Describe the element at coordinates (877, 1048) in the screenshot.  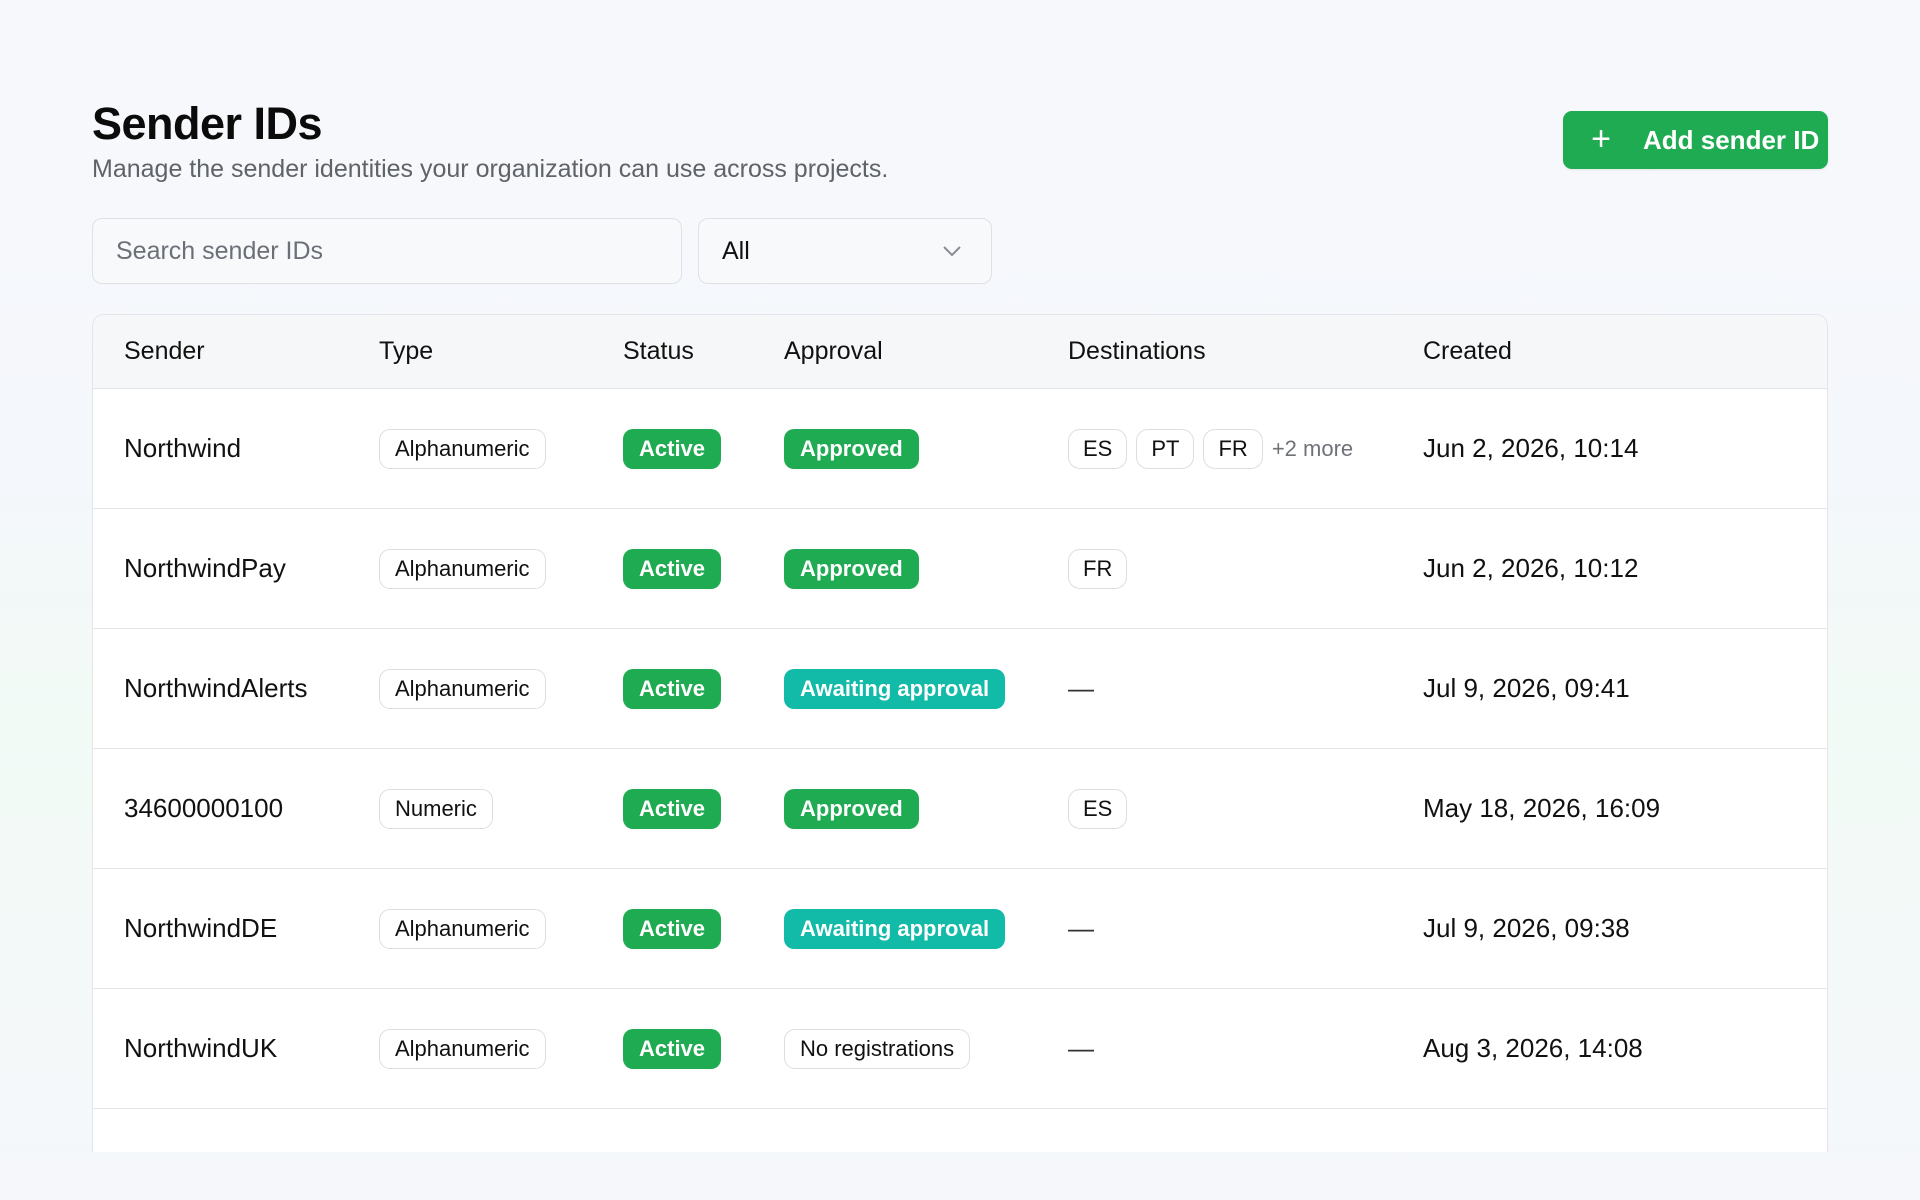
I see `approval-badge: No registrations` at that location.